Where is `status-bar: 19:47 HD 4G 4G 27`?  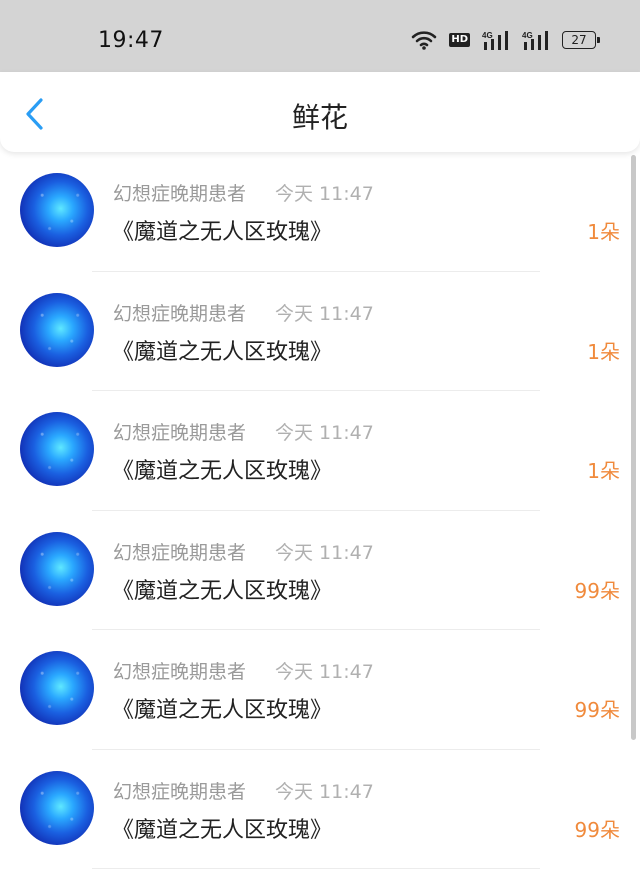
status-bar: 19:47 HD 4G 4G 27 is located at coordinates (320, 36).